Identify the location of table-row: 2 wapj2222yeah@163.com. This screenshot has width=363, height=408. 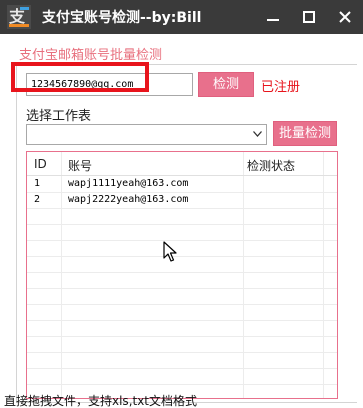
(182, 201).